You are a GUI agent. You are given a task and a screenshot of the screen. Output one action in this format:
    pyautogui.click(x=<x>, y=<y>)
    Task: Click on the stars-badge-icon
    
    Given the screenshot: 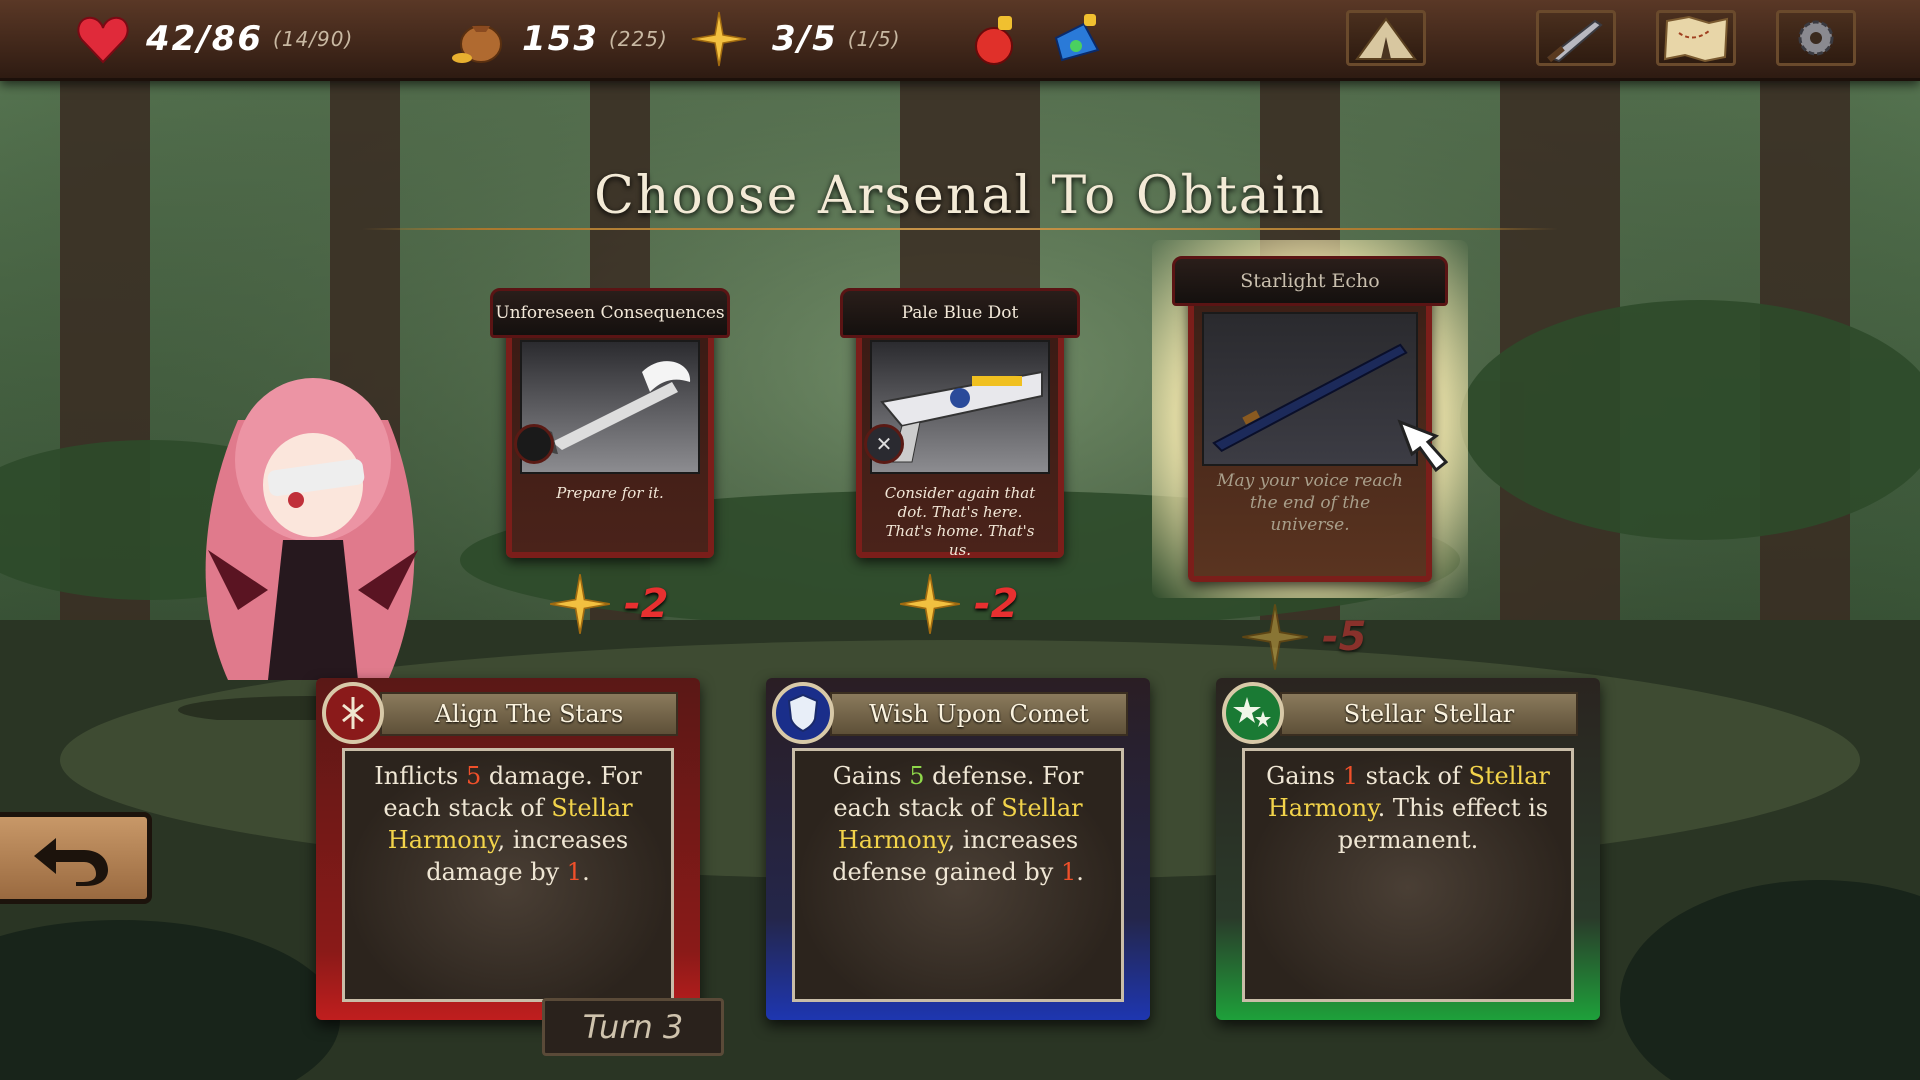 What is the action you would take?
    pyautogui.click(x=1253, y=713)
    